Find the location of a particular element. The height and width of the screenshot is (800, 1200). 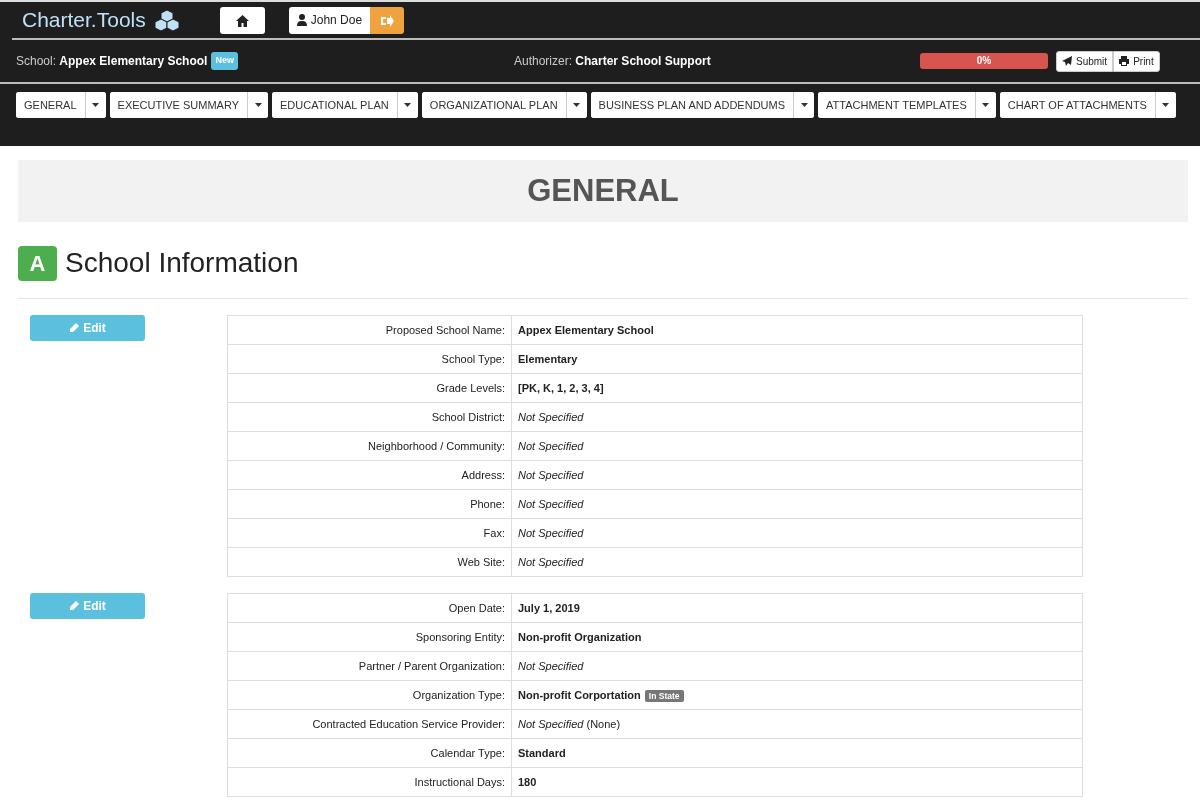

field-value: [PK, K, 1, 2, 3, 4] is located at coordinates (797, 388).